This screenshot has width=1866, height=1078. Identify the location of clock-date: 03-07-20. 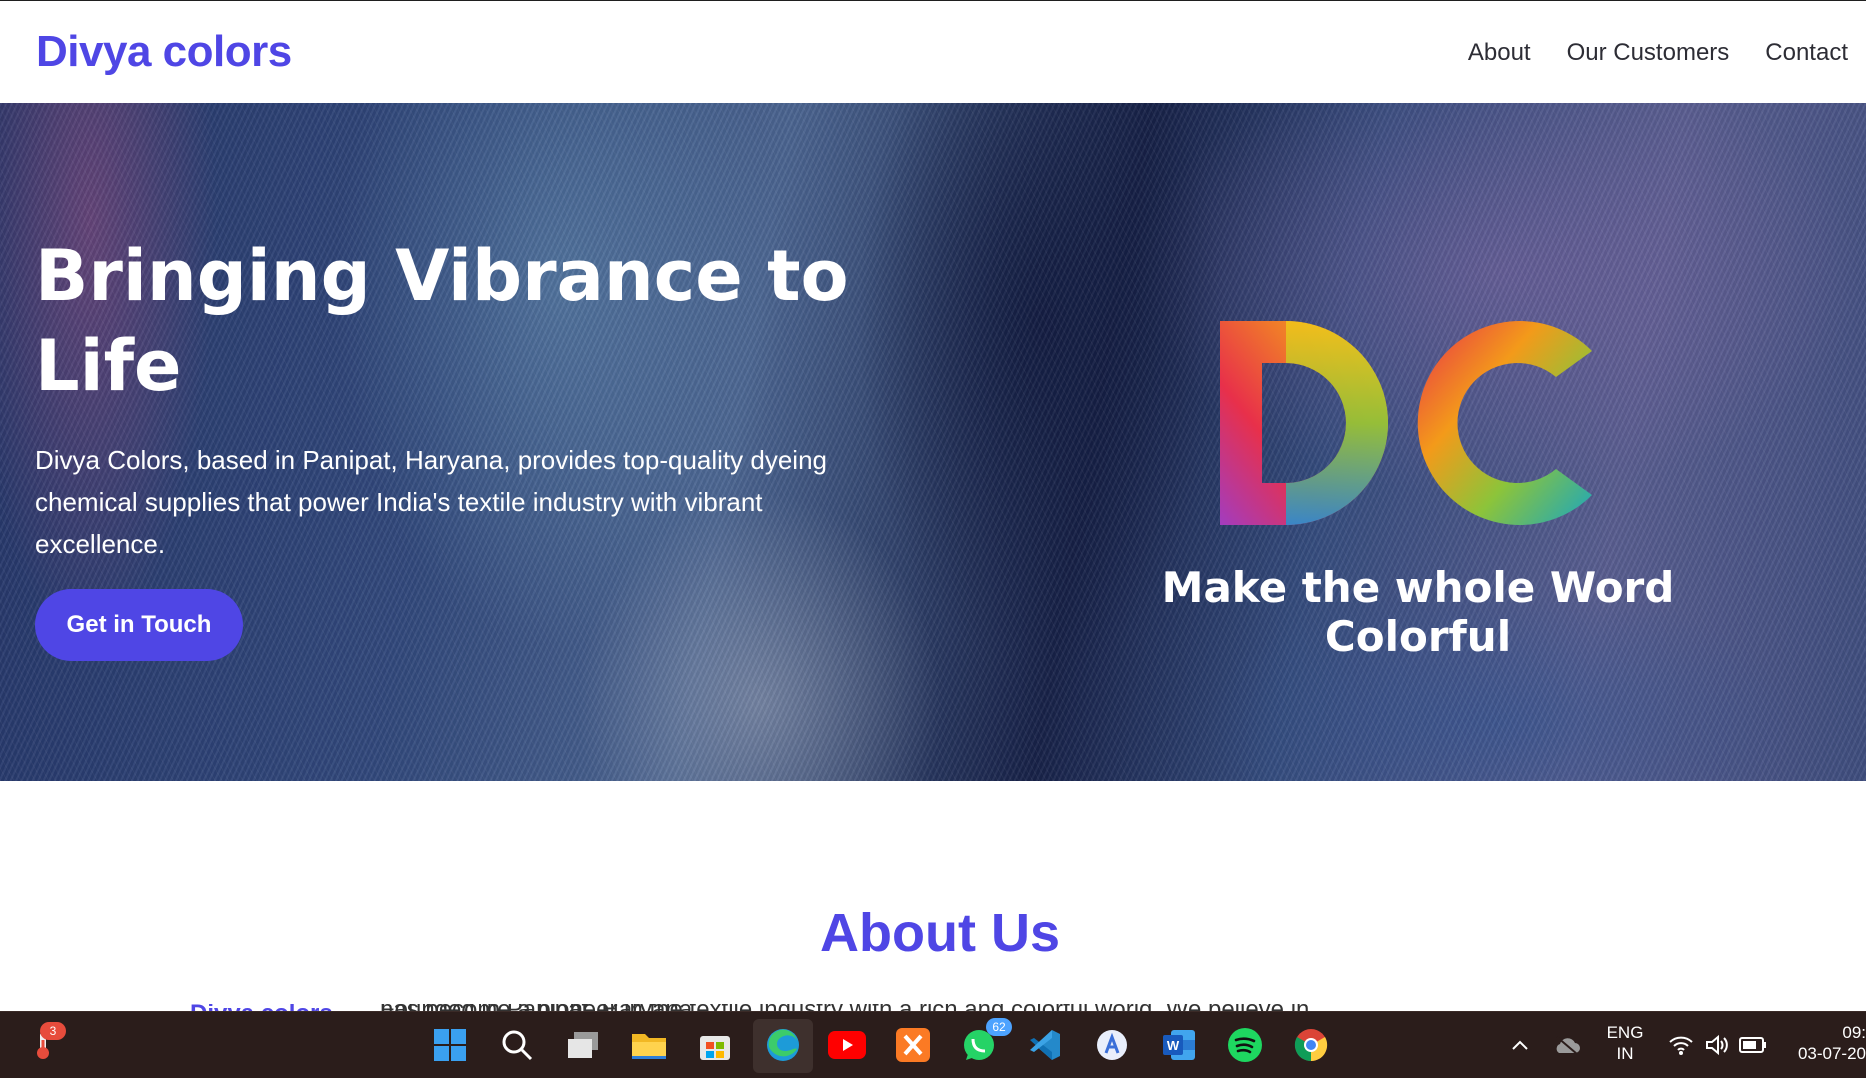
(1831, 1053).